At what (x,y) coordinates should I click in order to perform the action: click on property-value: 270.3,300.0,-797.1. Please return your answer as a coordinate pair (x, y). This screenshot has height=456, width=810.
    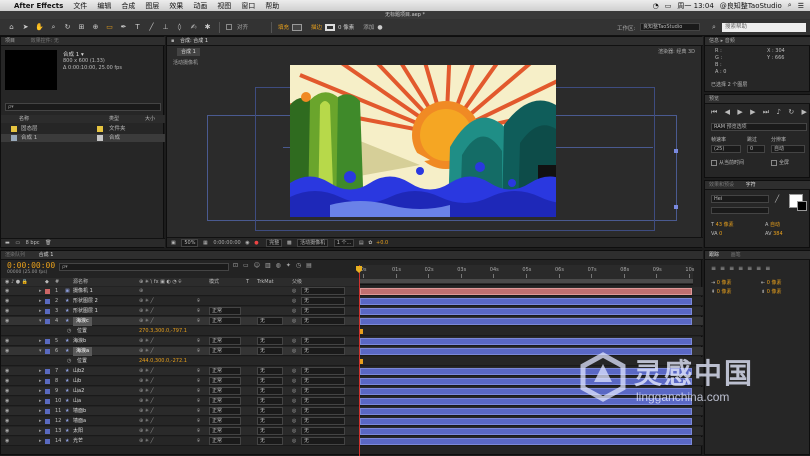
    Looking at the image, I should click on (163, 331).